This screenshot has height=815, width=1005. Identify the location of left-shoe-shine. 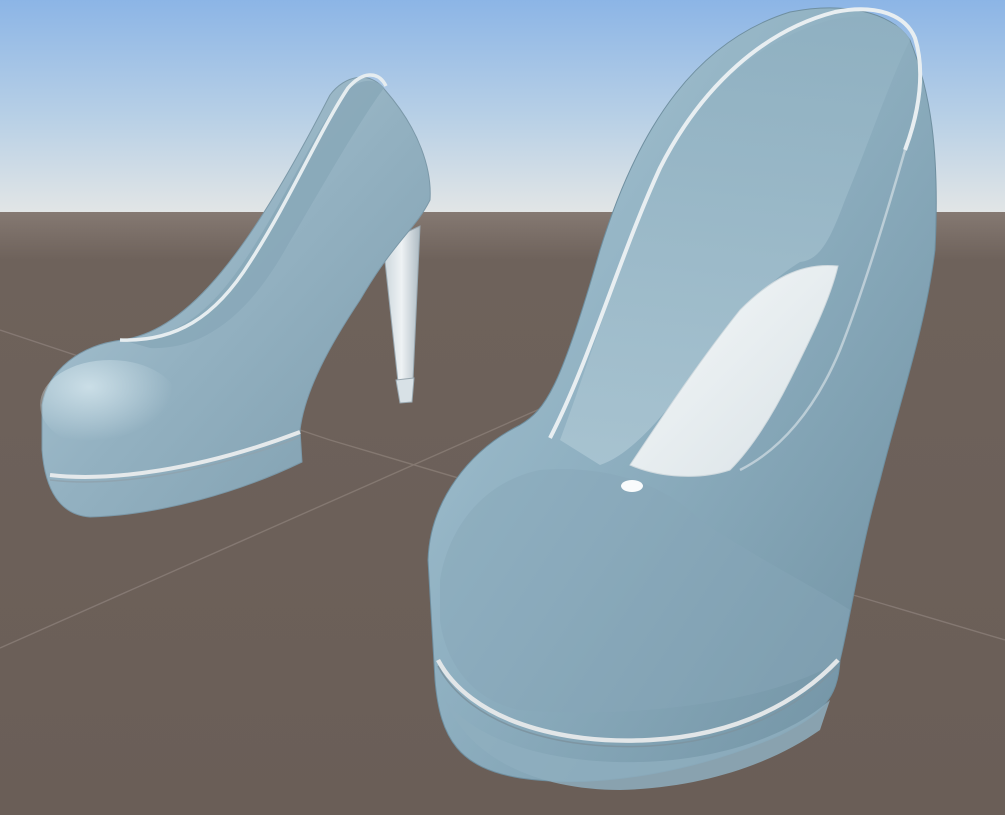
(110, 405).